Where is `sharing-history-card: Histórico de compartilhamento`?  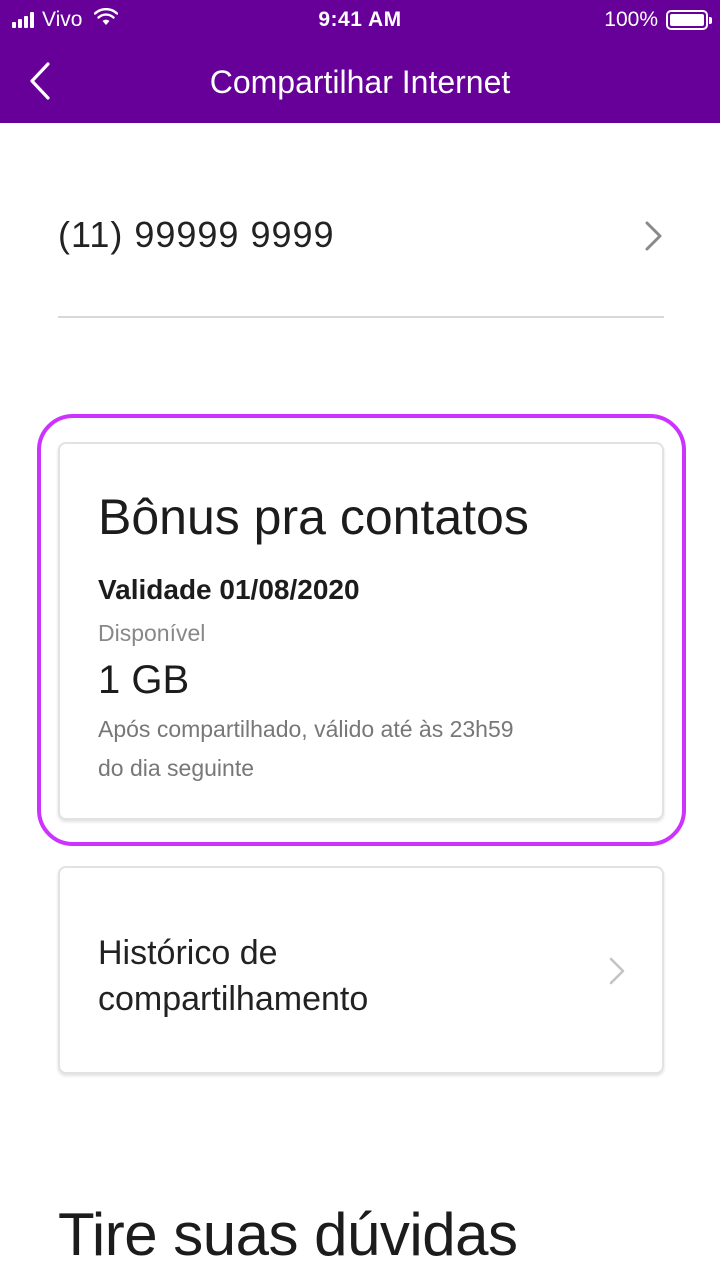 sharing-history-card: Histórico de compartilhamento is located at coordinates (361, 970).